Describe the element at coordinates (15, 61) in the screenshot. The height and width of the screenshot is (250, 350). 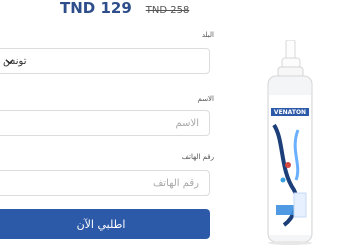
I see `country-select-value: تونس` at that location.